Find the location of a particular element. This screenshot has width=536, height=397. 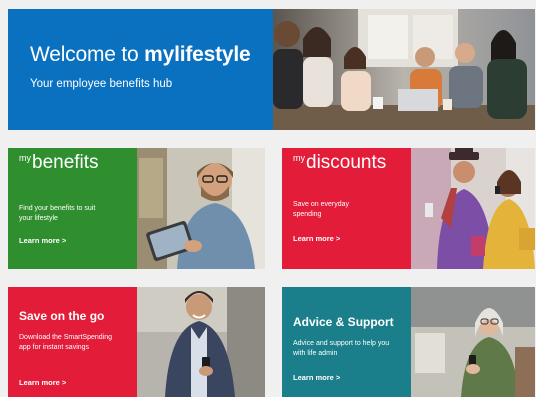

advice-learn-more-link: Learn more > is located at coordinates (316, 377).